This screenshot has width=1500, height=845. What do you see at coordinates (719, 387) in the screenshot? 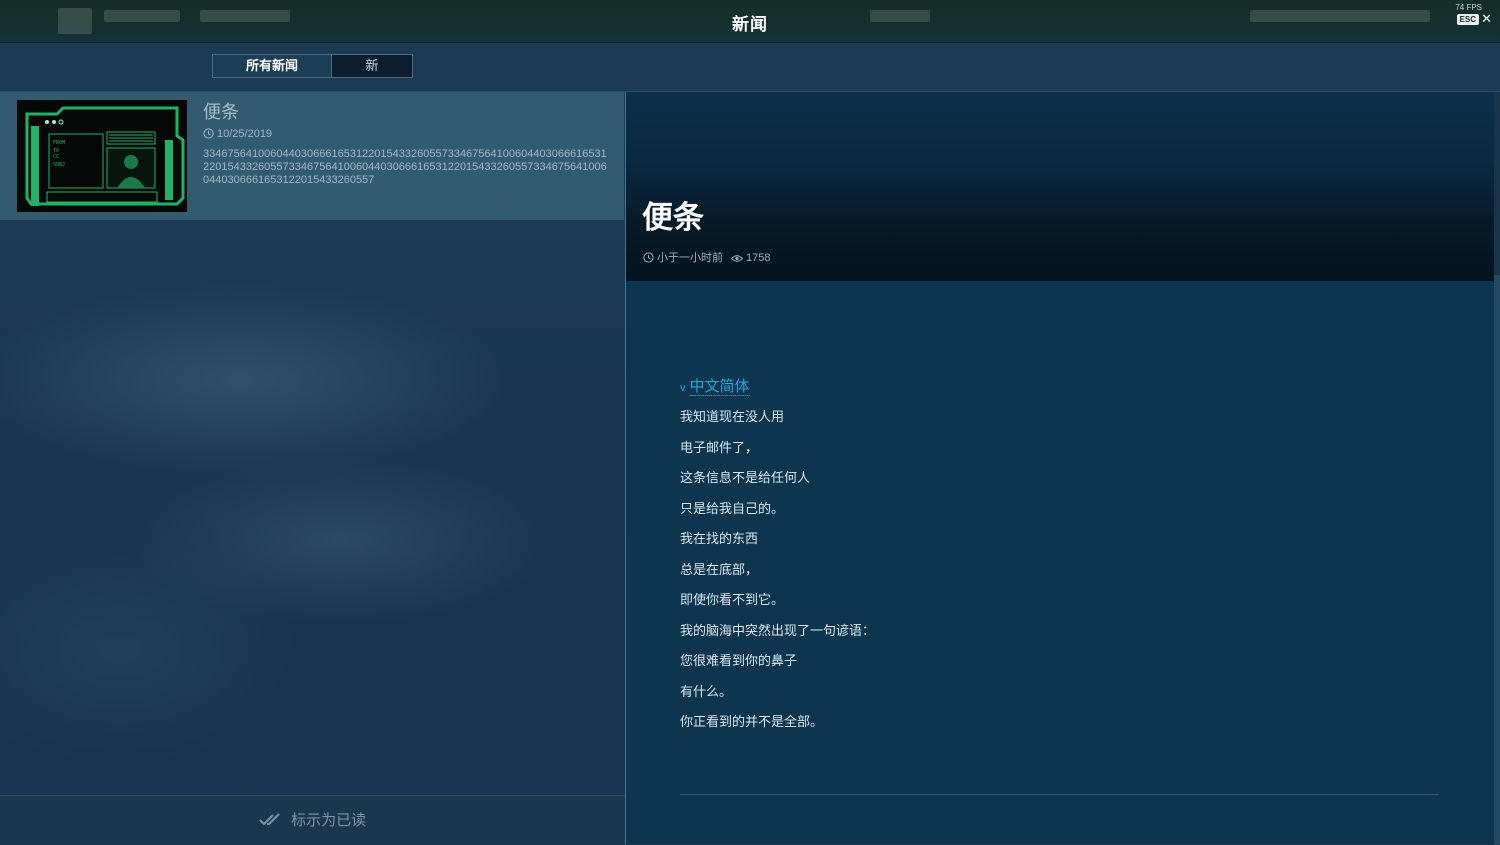
I see `language-label: 中文简体` at bounding box center [719, 387].